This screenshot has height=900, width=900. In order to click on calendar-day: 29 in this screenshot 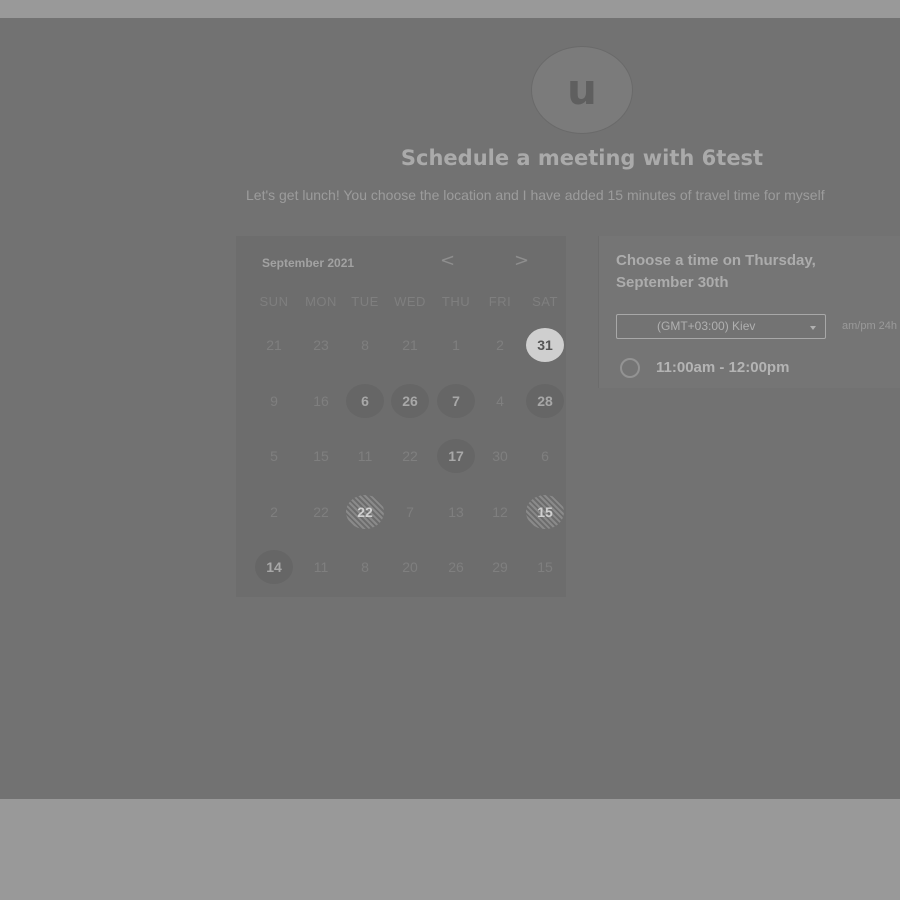, I will do `click(500, 567)`.